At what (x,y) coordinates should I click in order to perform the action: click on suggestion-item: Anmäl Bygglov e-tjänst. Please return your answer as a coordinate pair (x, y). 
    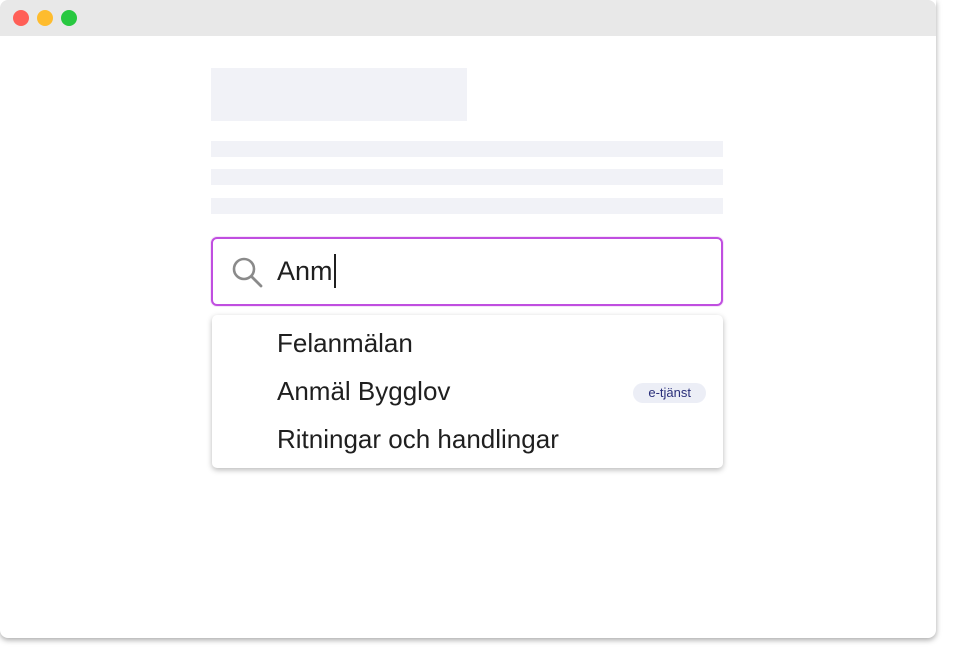
    Looking at the image, I should click on (467, 391).